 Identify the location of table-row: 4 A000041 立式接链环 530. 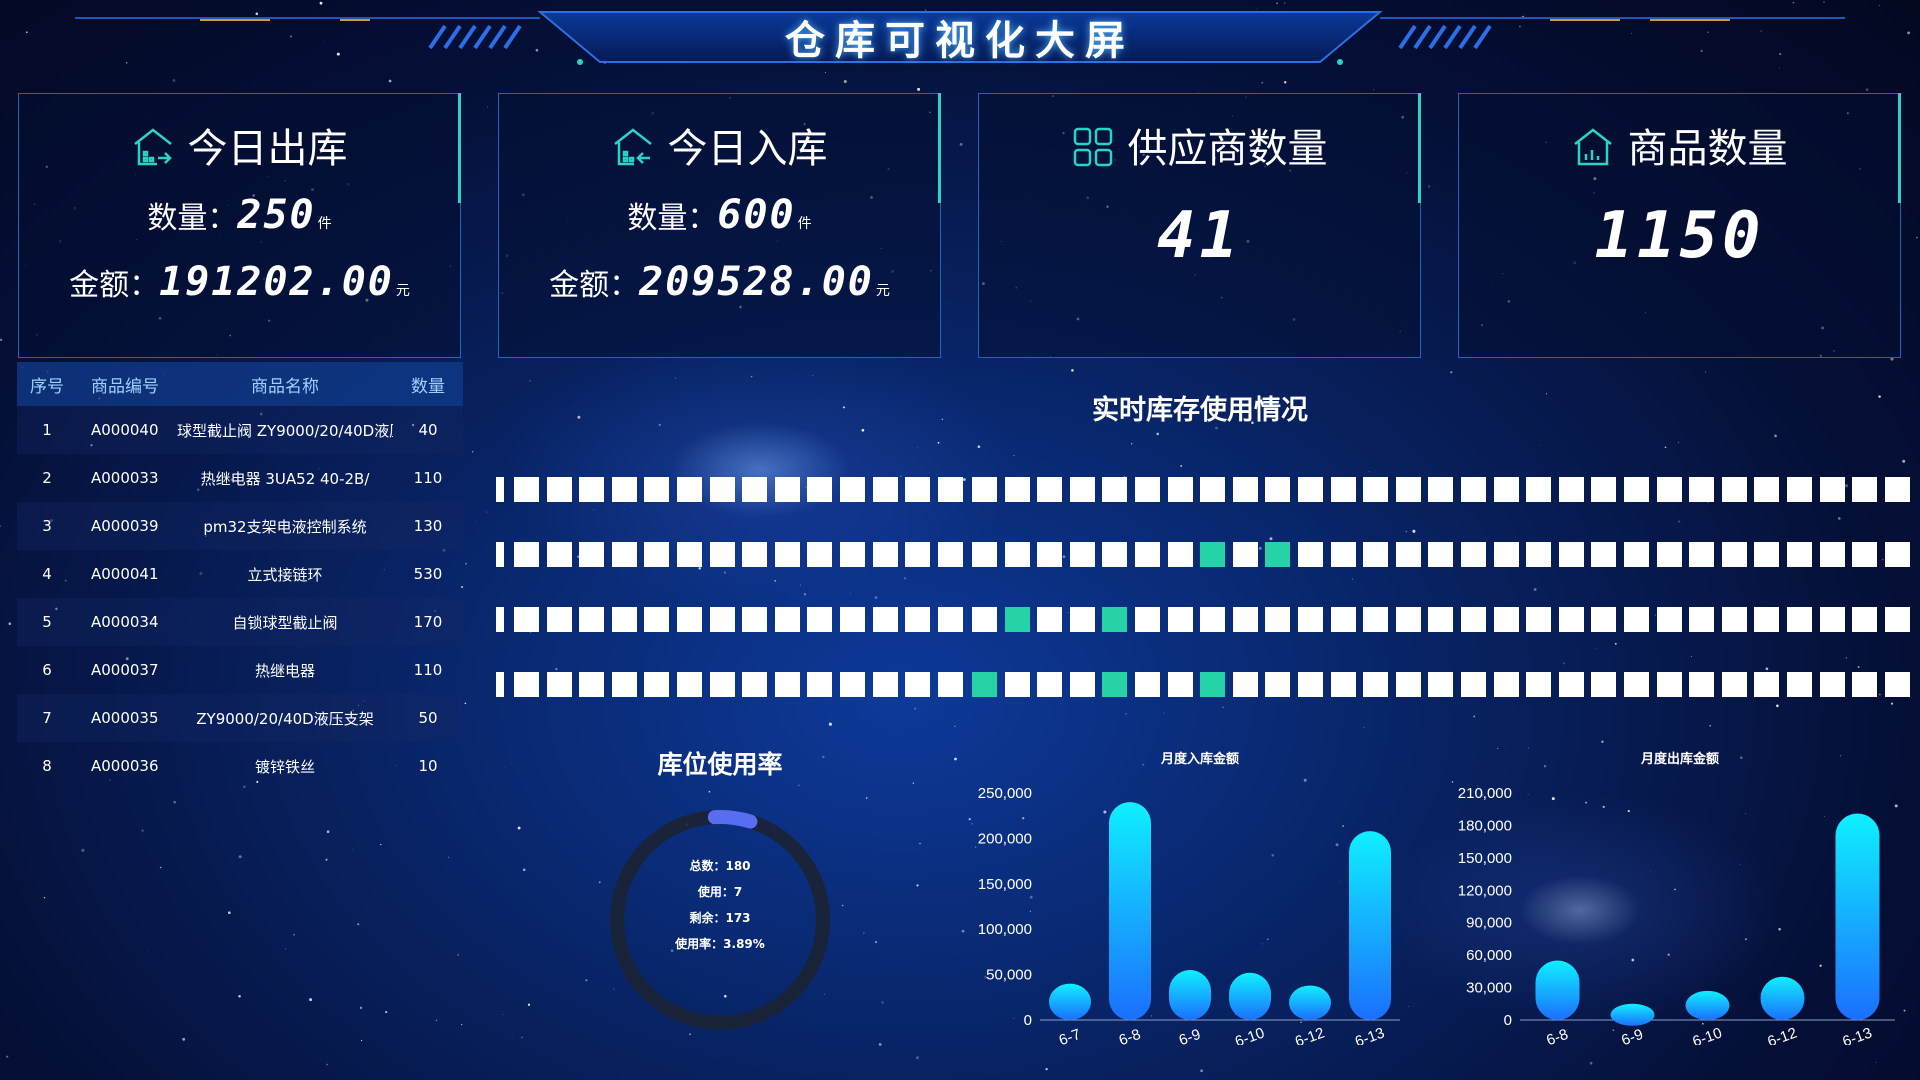
(240, 574).